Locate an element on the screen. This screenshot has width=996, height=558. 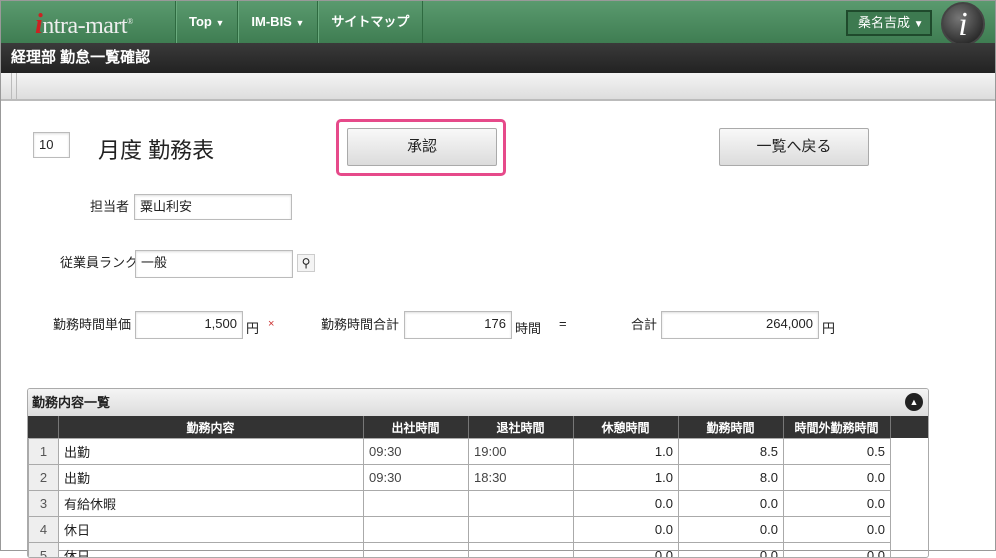
work-table: 勤務内容 出社時間 退社時間 休憩時間 勤務時間 時間外勤務時間 is located at coordinates (459, 427).